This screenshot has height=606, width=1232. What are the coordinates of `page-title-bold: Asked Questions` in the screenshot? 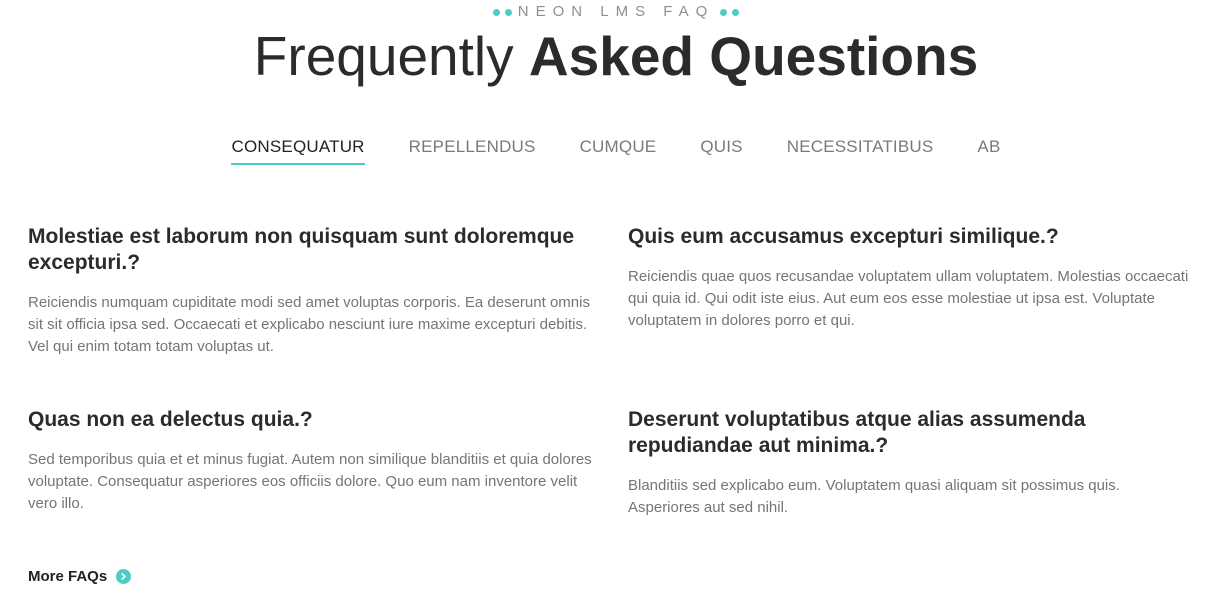 It's located at (753, 56).